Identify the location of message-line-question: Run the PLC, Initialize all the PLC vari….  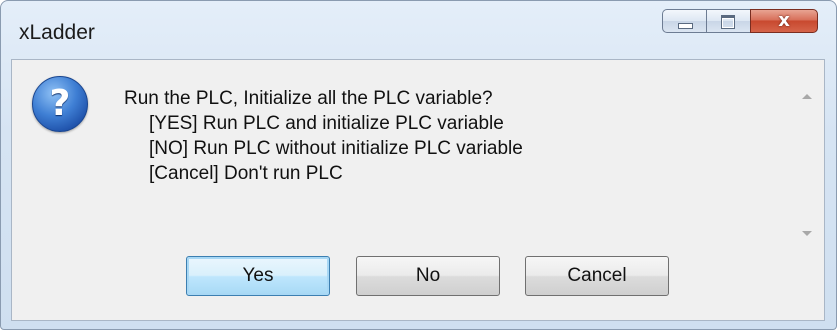
(308, 98).